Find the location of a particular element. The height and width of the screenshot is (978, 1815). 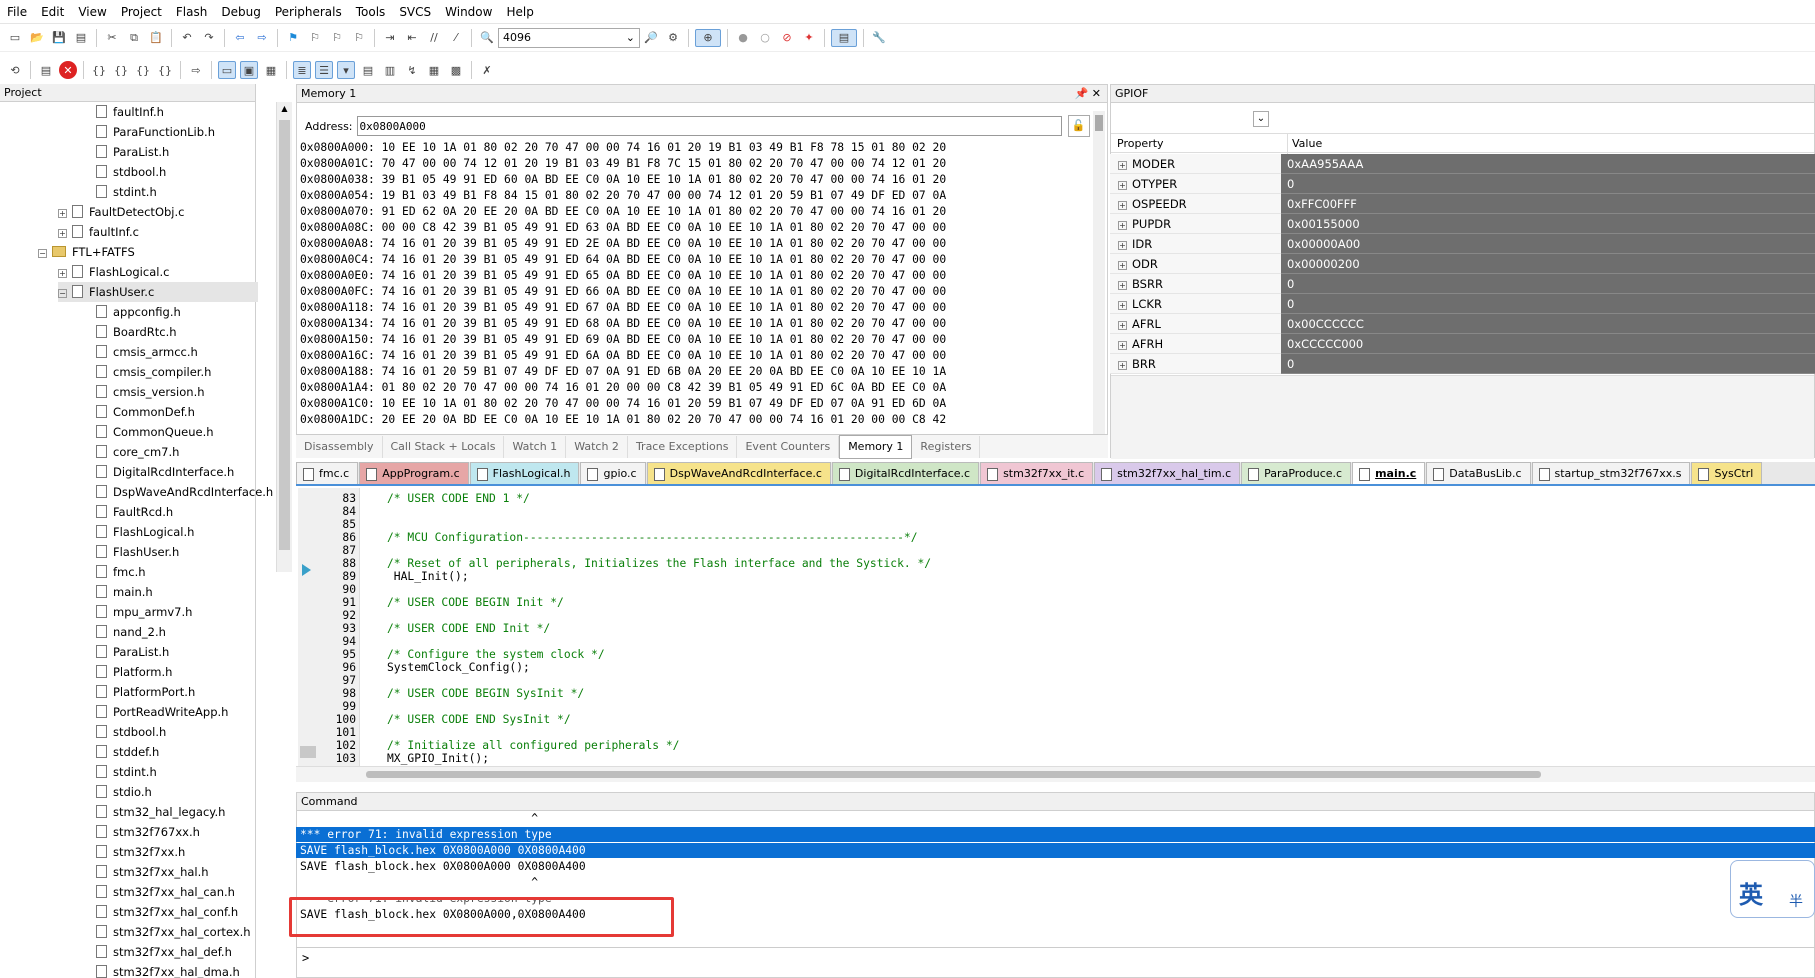

menu-edit: Edit is located at coordinates (52, 12).